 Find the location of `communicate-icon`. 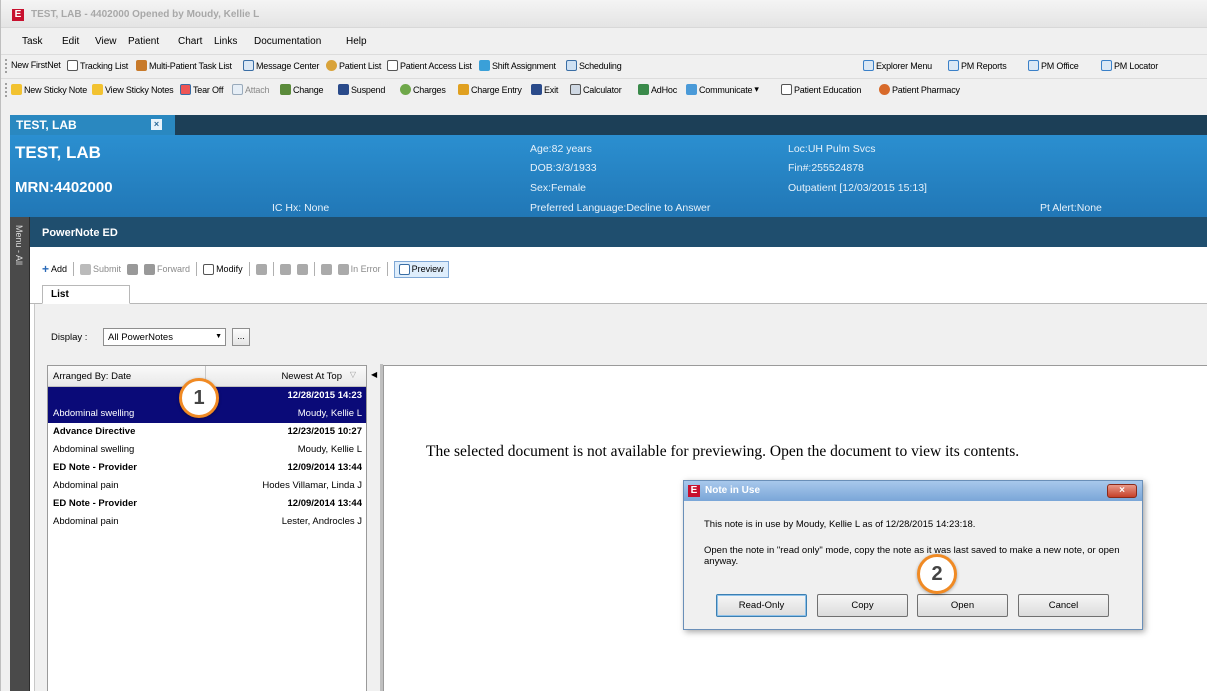

communicate-icon is located at coordinates (691, 89).